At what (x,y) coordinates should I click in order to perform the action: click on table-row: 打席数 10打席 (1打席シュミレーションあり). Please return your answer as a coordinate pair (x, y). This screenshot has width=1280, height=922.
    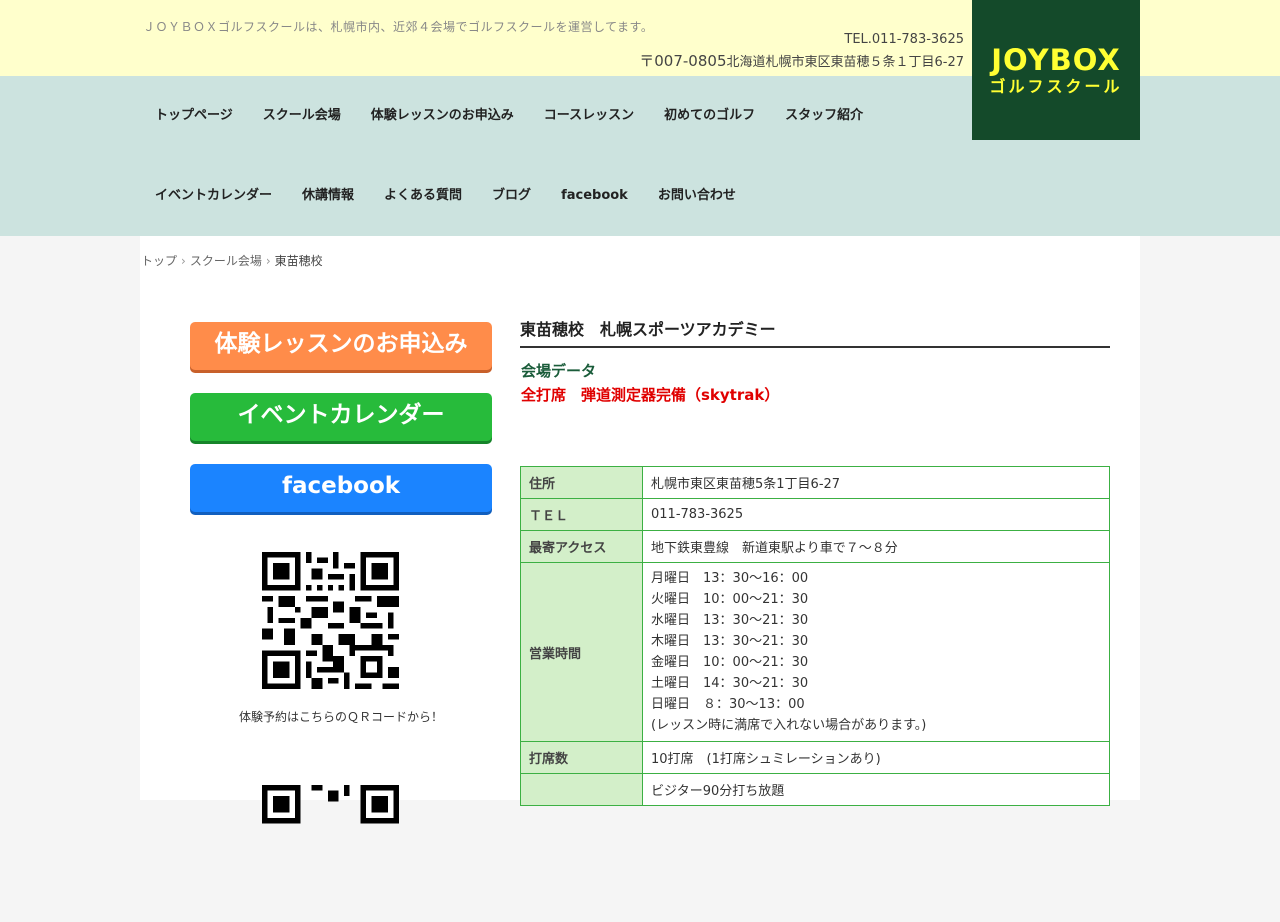
    Looking at the image, I should click on (815, 757).